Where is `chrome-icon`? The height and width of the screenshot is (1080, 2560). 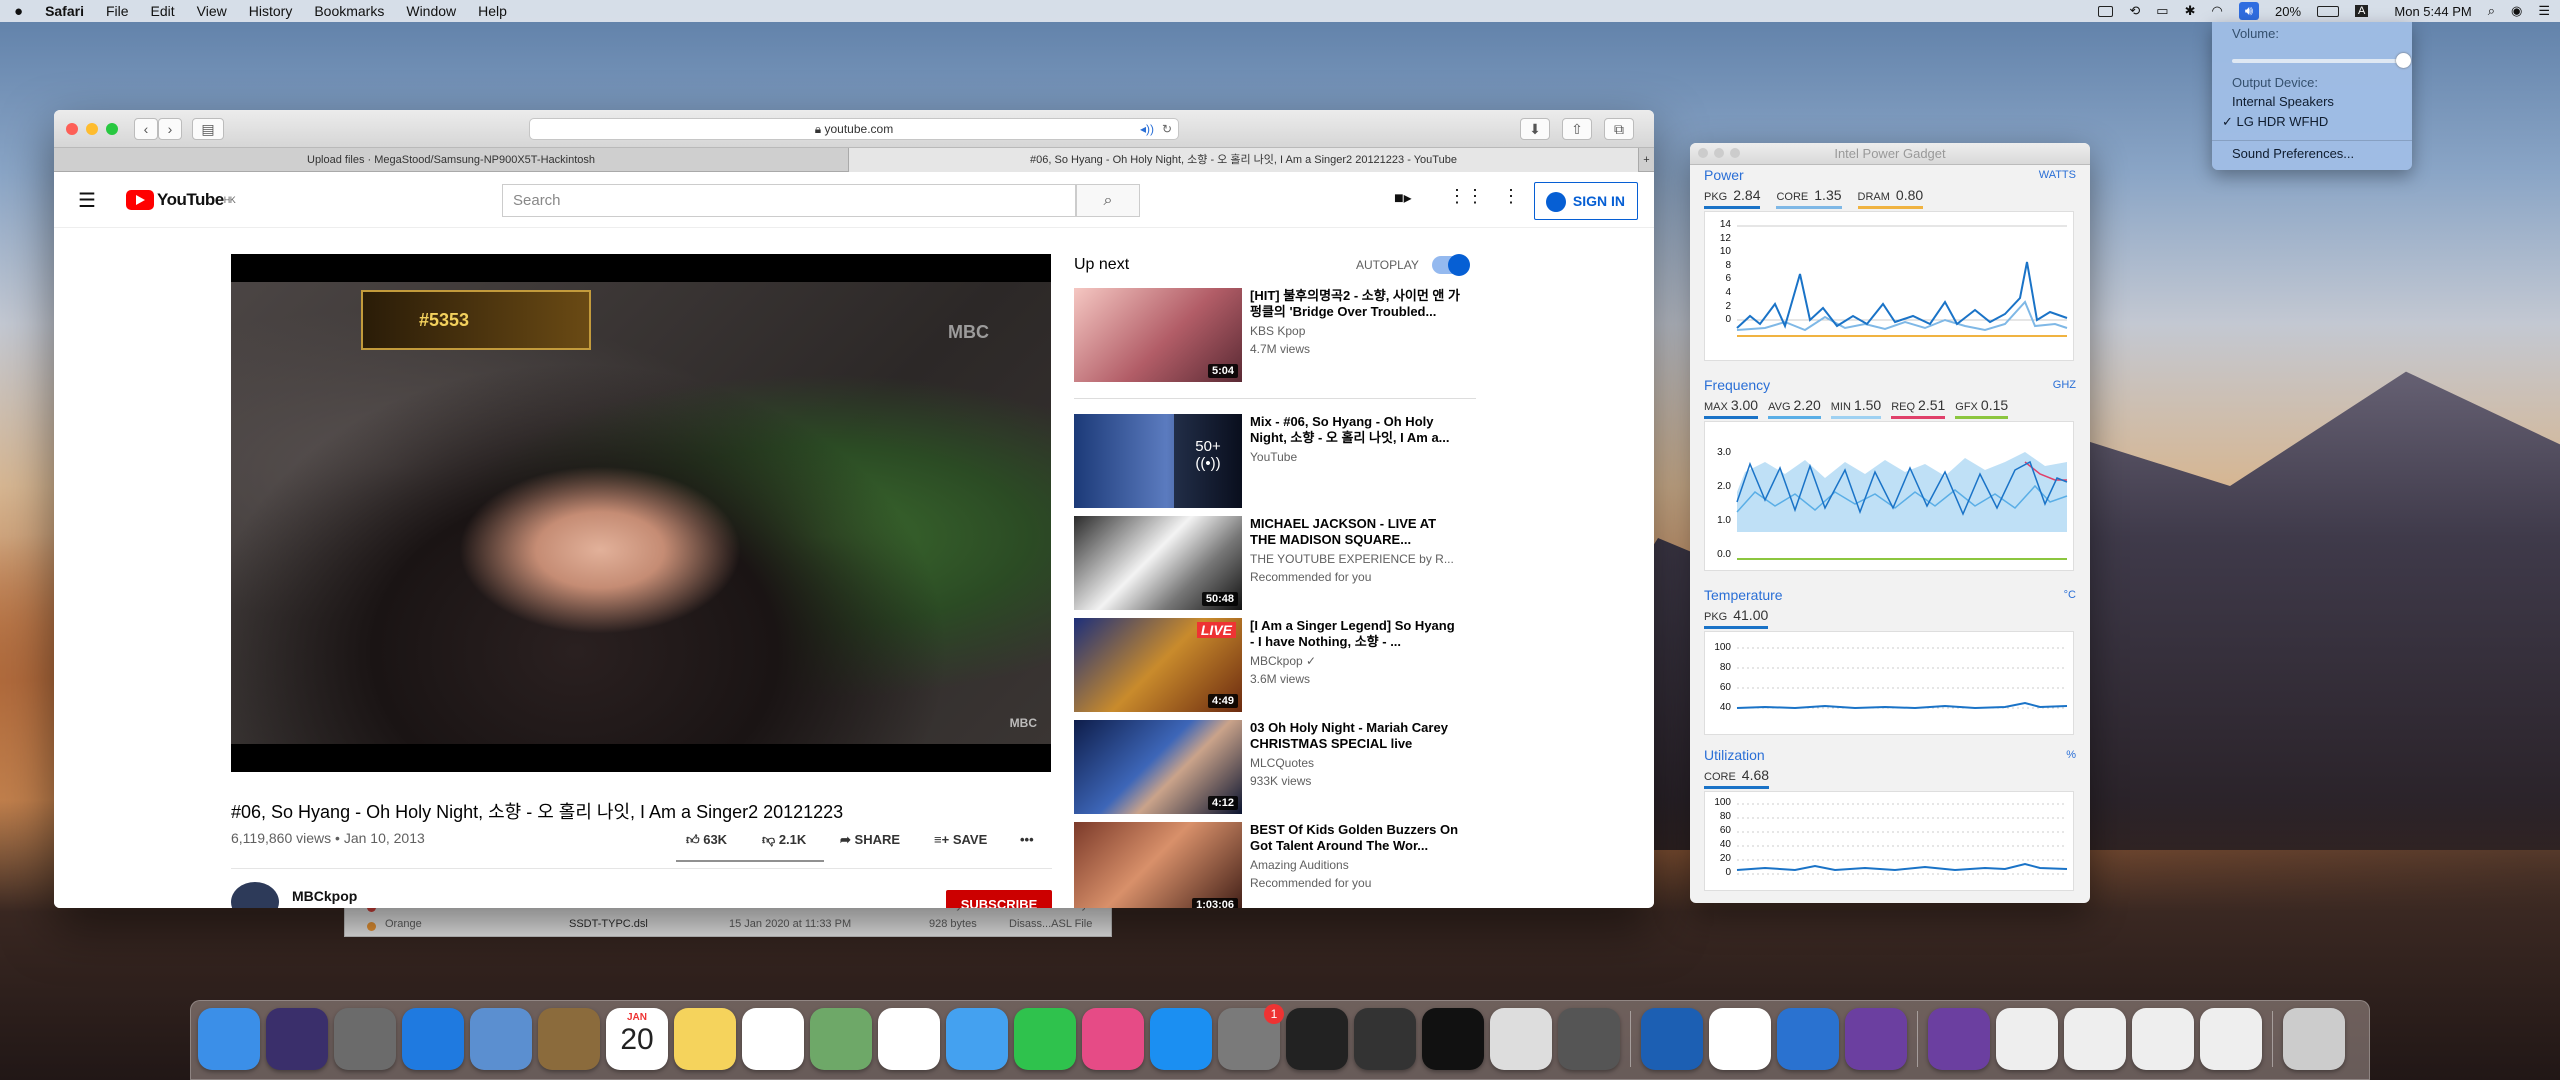 chrome-icon is located at coordinates (1740, 1039).